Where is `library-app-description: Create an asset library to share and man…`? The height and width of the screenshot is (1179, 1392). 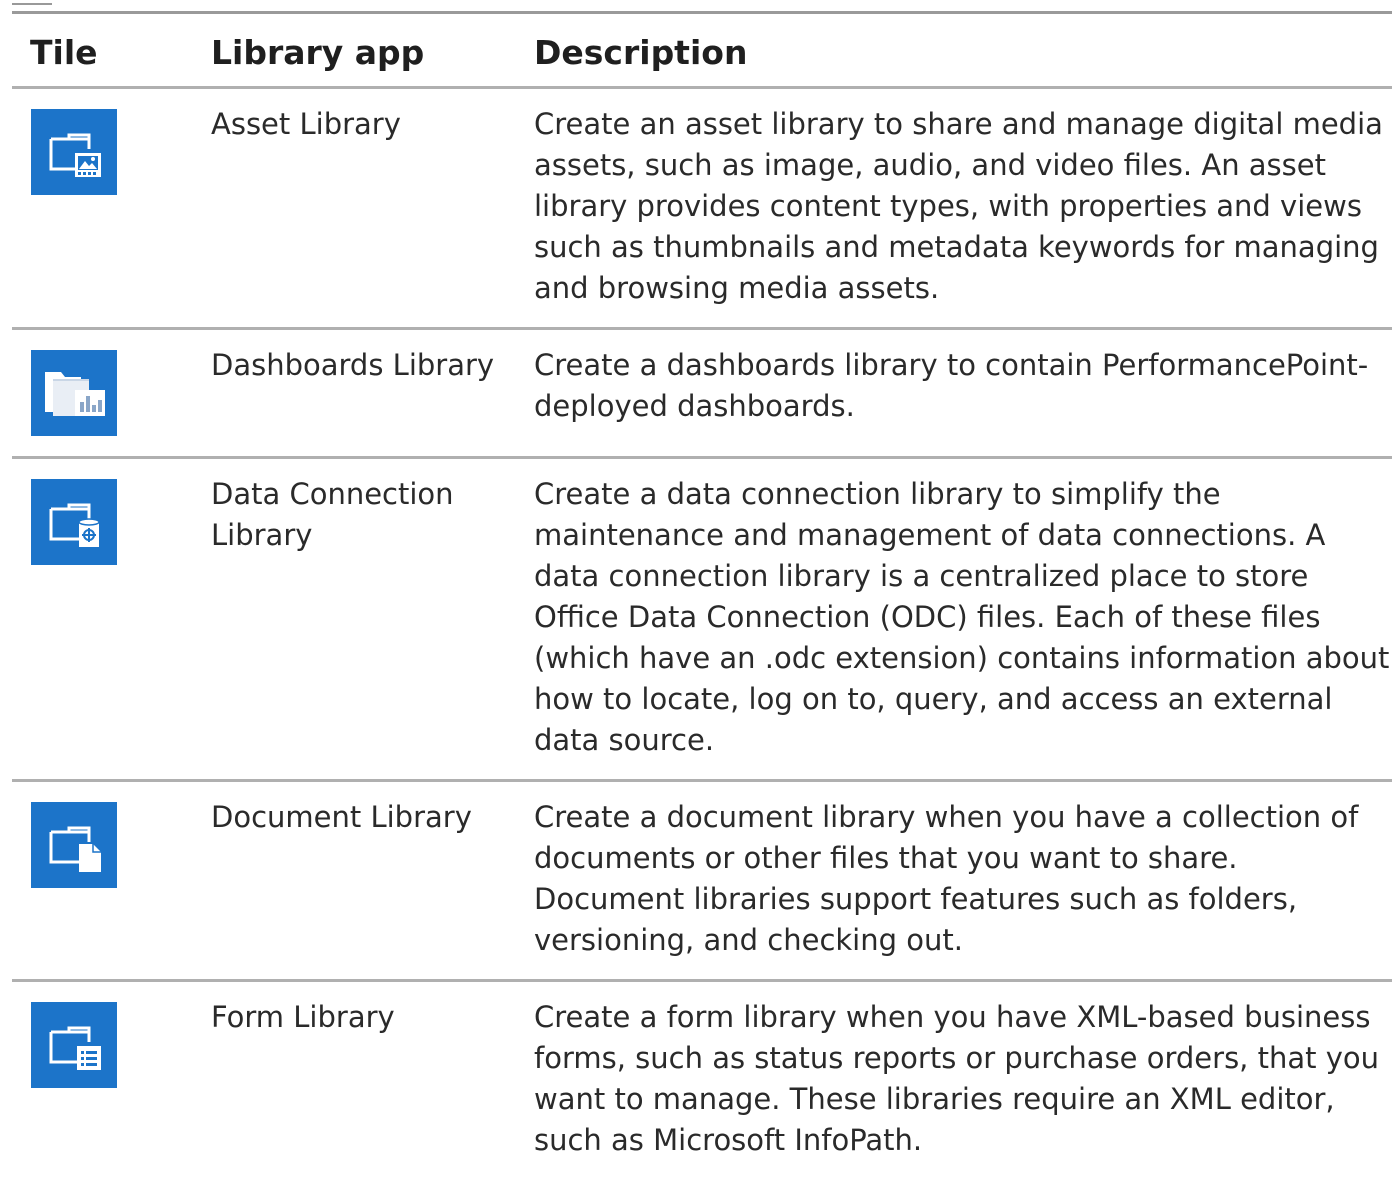 library-app-description: Create an asset library to share and man… is located at coordinates (954, 208).